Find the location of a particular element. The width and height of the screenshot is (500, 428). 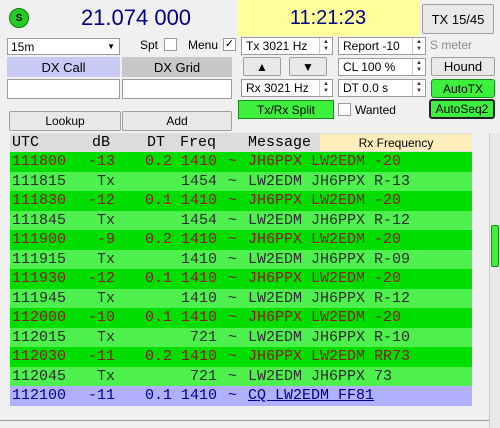

band-select: 15m ▼ is located at coordinates (63, 46).